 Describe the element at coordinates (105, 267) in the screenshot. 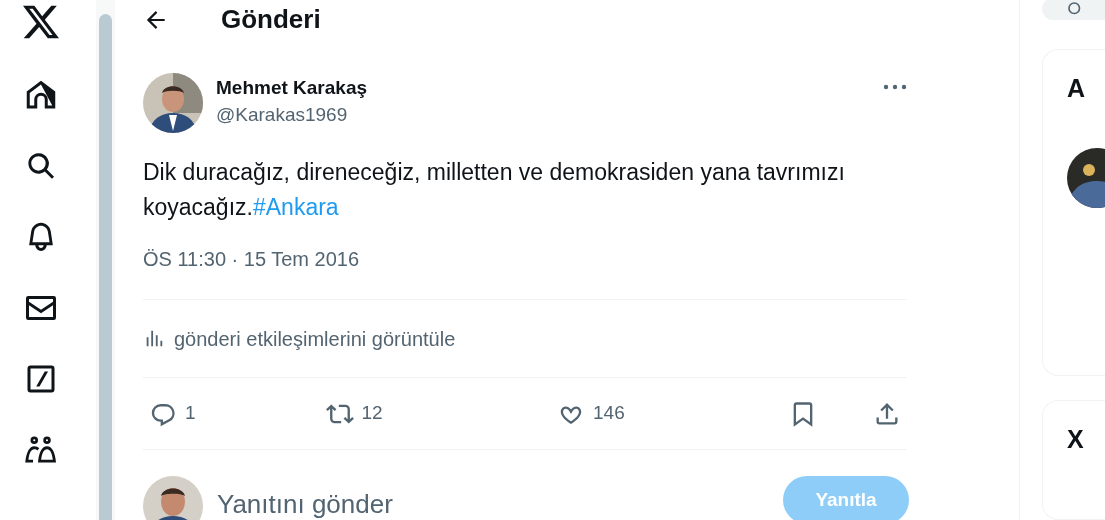

I see `scrollbar-thumb` at that location.